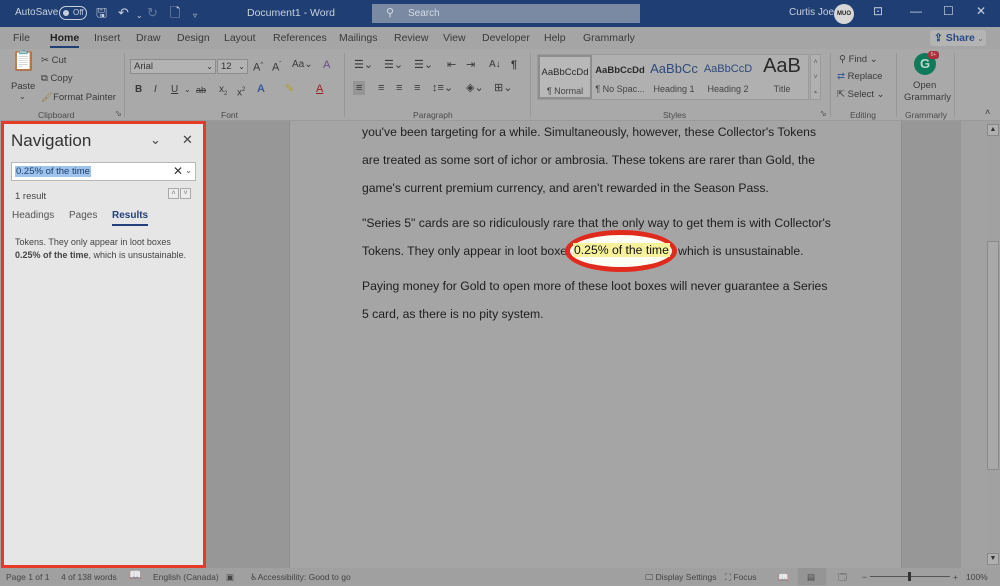  Describe the element at coordinates (289, 89) in the screenshot. I see `highlight-color-icon: ✎` at that location.